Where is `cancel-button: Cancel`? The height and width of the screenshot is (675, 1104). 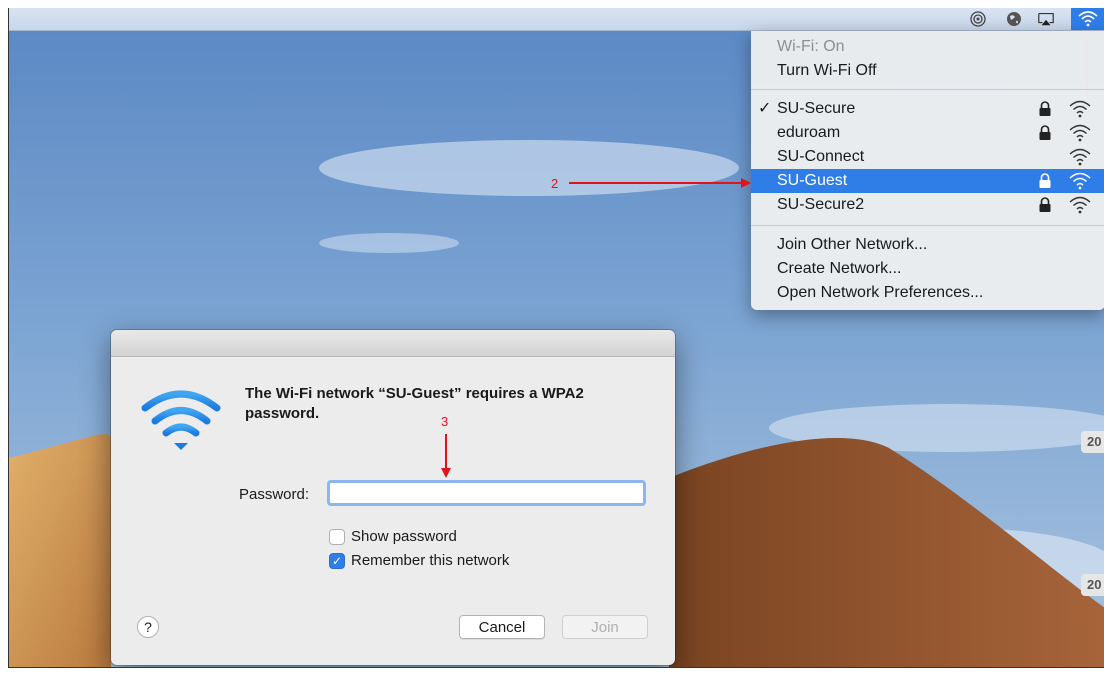 cancel-button: Cancel is located at coordinates (502, 627).